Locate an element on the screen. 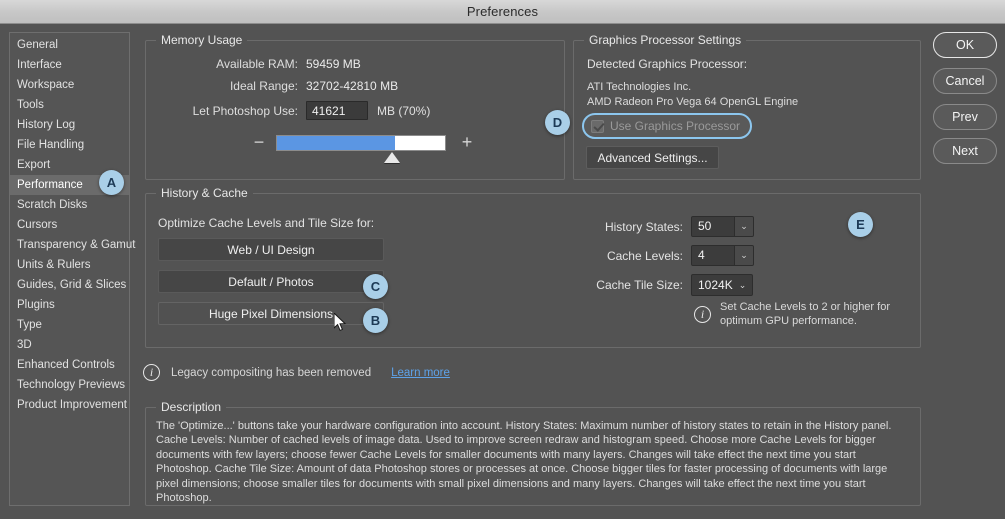 The image size is (1005, 519). next-button: Next is located at coordinates (965, 151).